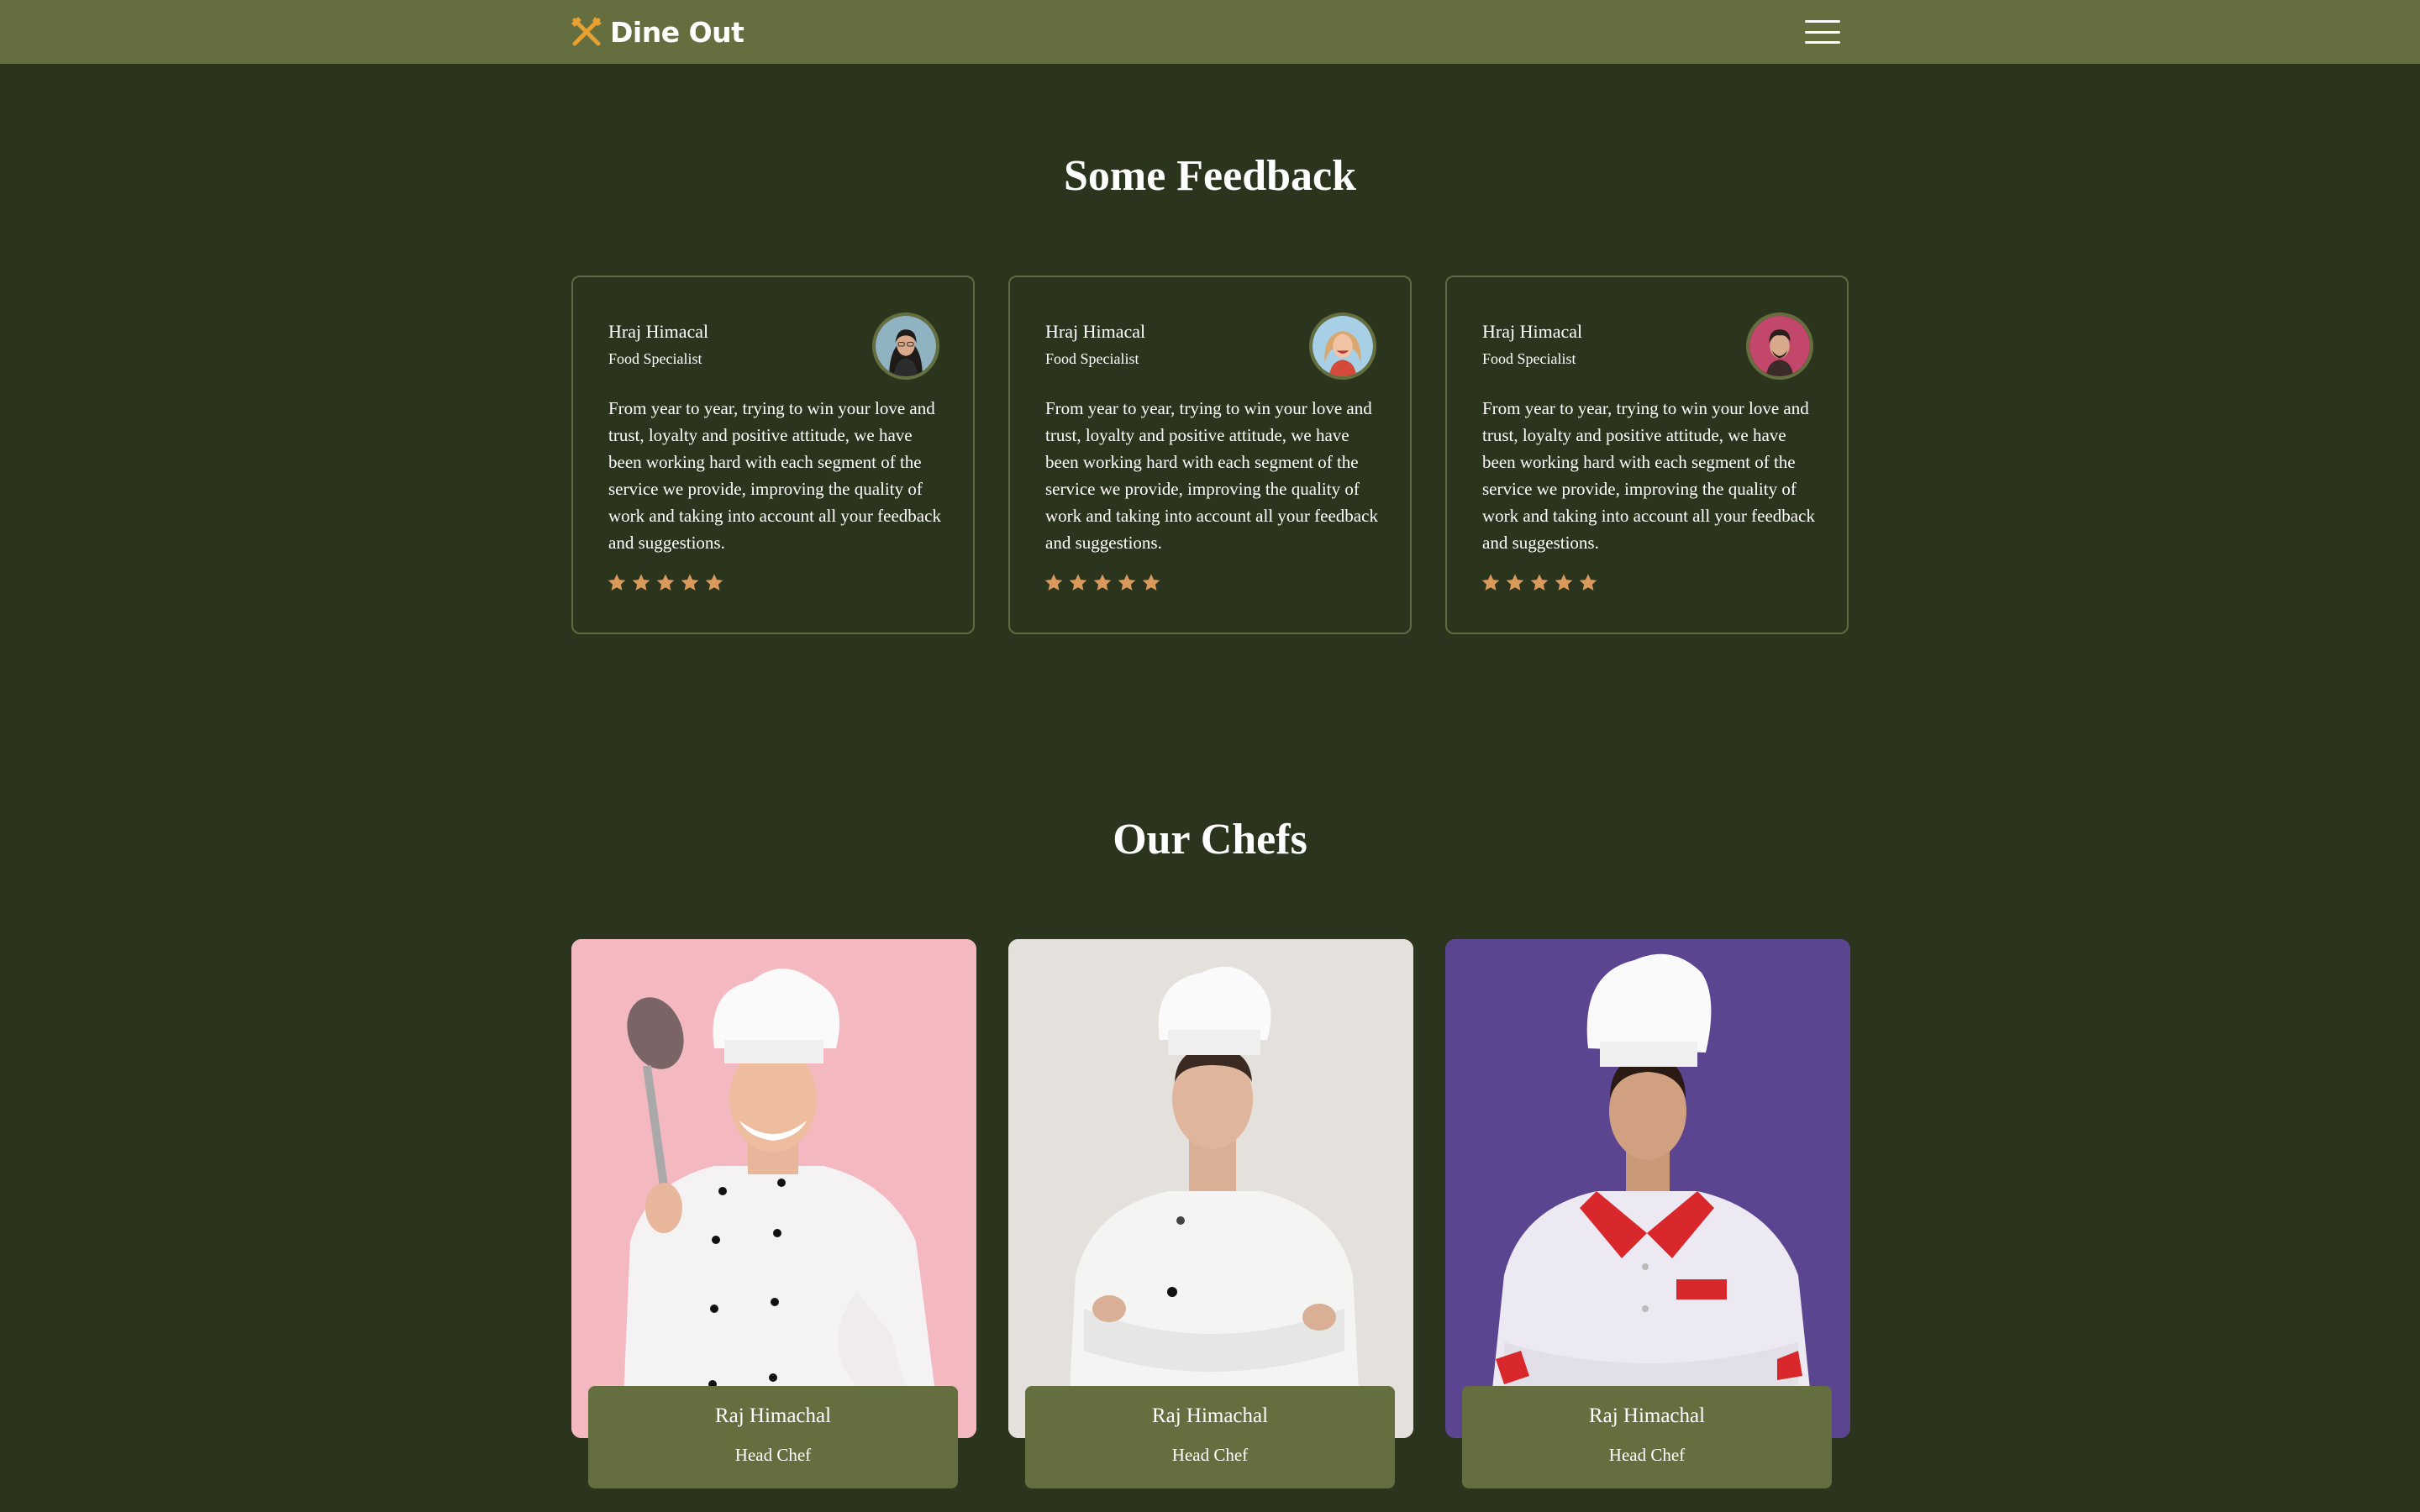 This screenshot has height=1512, width=2420. I want to click on feedback-section-title: Some Feedback, so click(1210, 176).